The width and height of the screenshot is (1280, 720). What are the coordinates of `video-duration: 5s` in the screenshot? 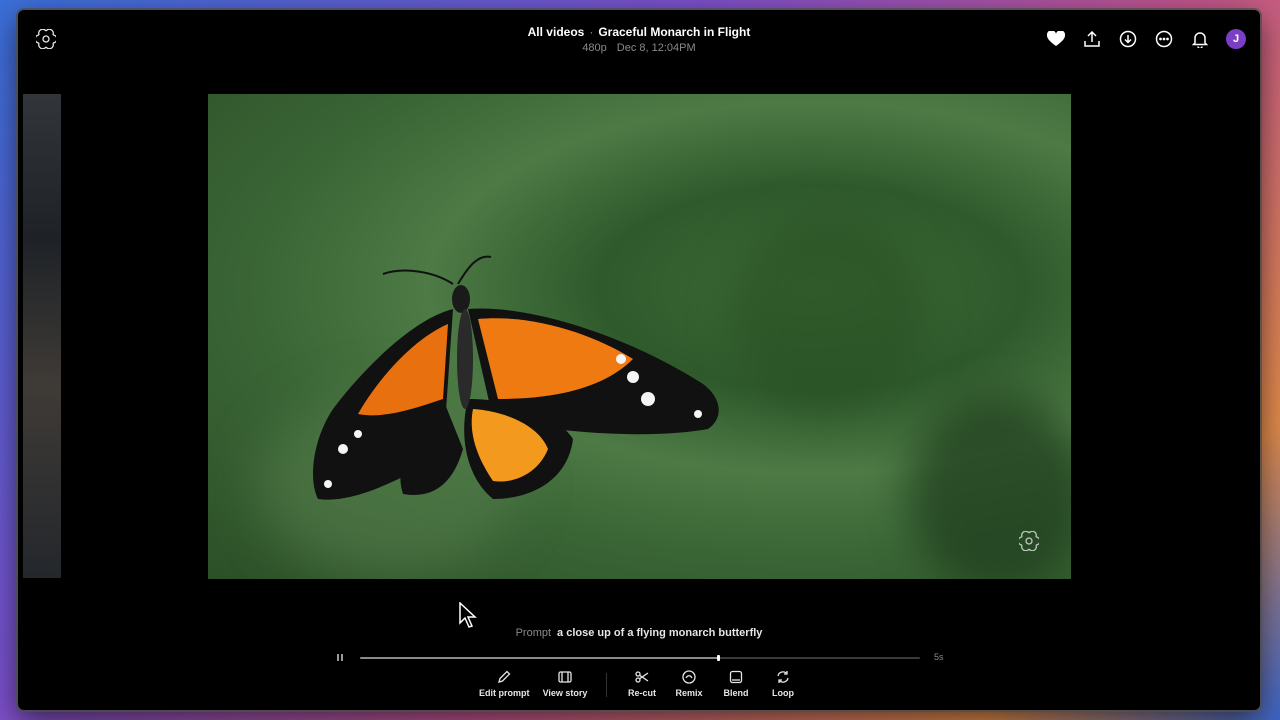 It's located at (939, 657).